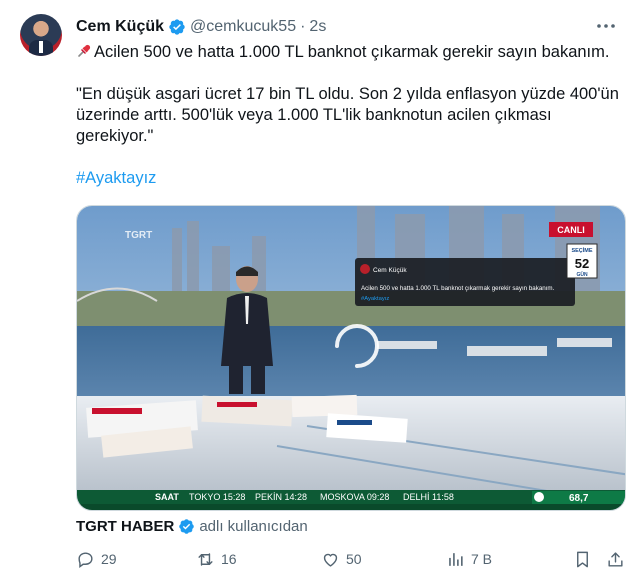  What do you see at coordinates (354, 559) in the screenshot?
I see `like-count: 50` at bounding box center [354, 559].